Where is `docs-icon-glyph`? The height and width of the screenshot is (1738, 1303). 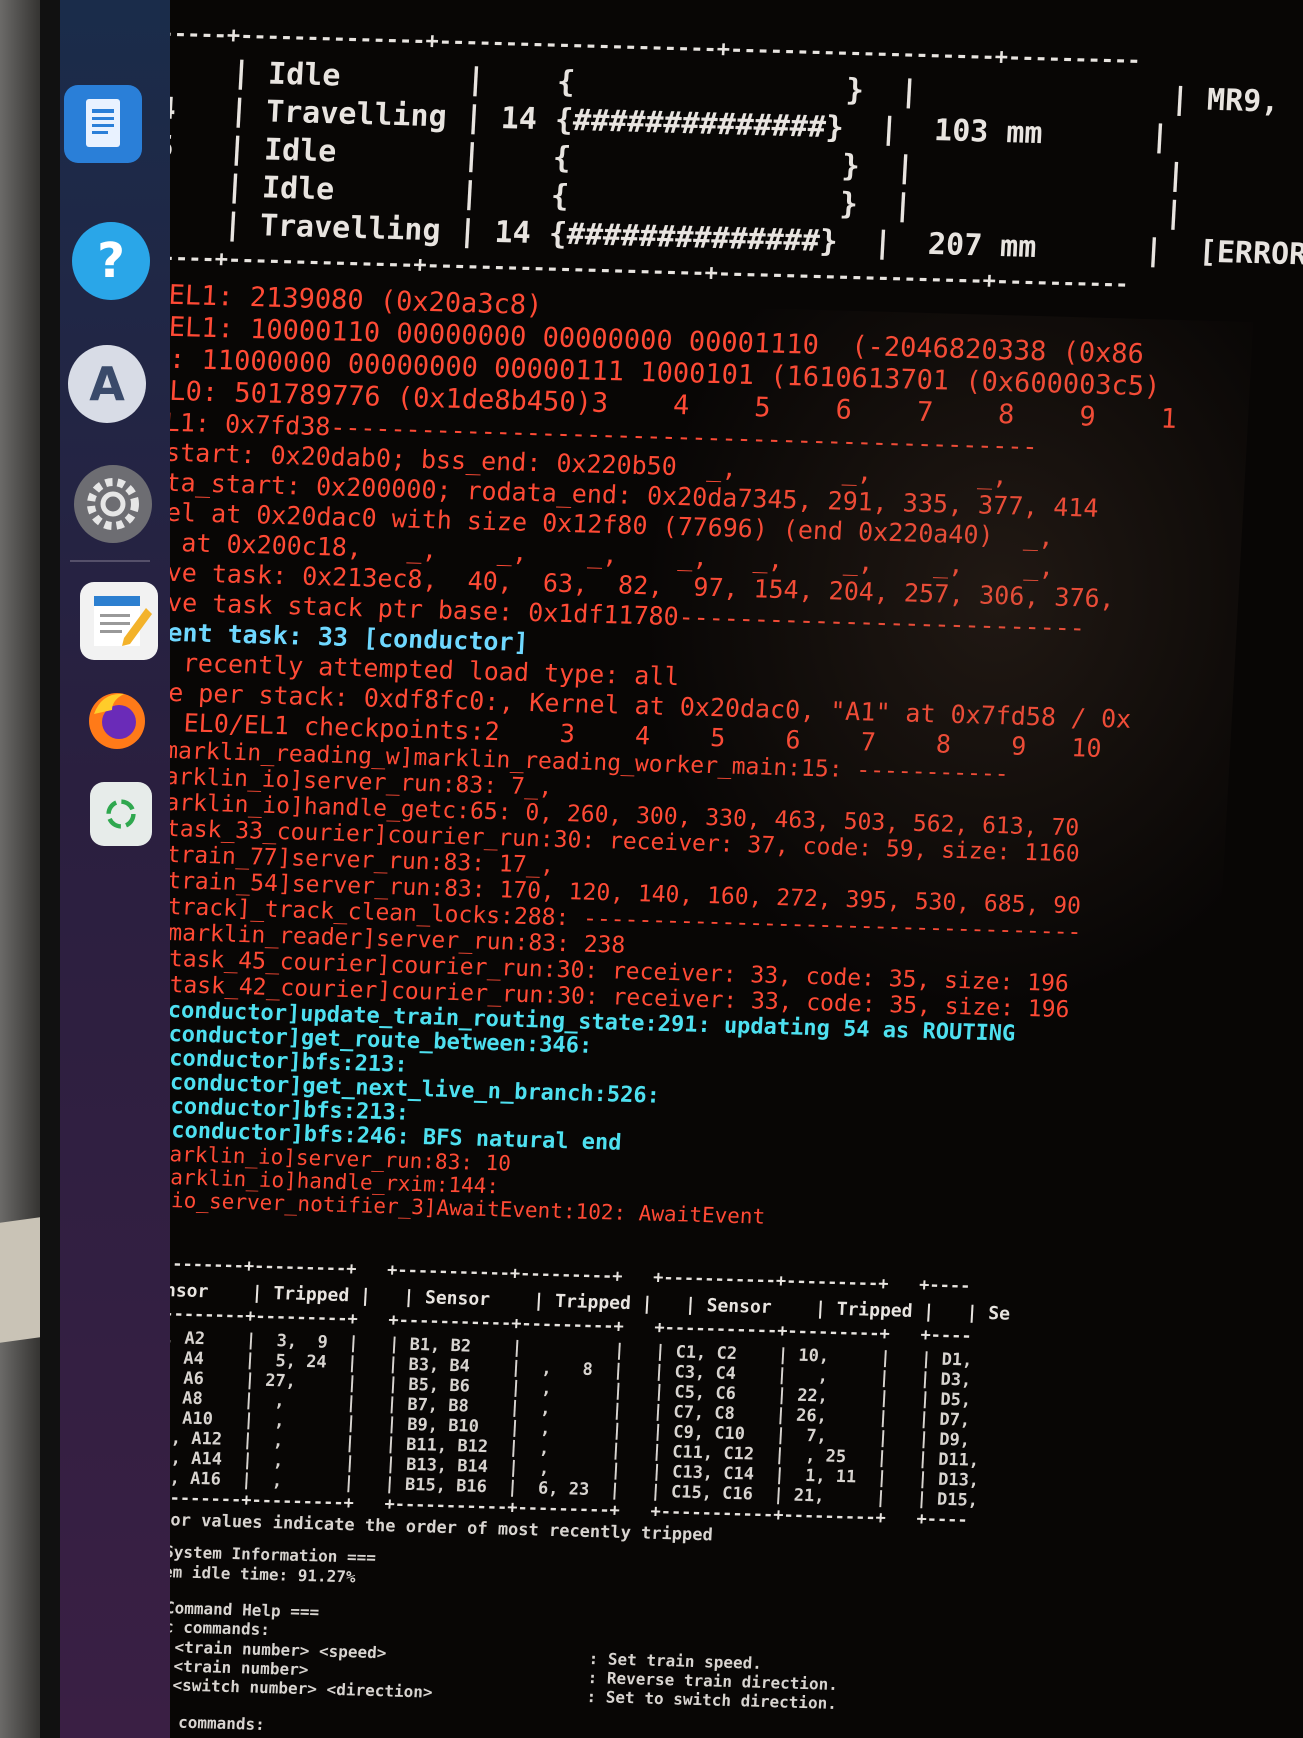
docs-icon-glyph is located at coordinates (103, 123).